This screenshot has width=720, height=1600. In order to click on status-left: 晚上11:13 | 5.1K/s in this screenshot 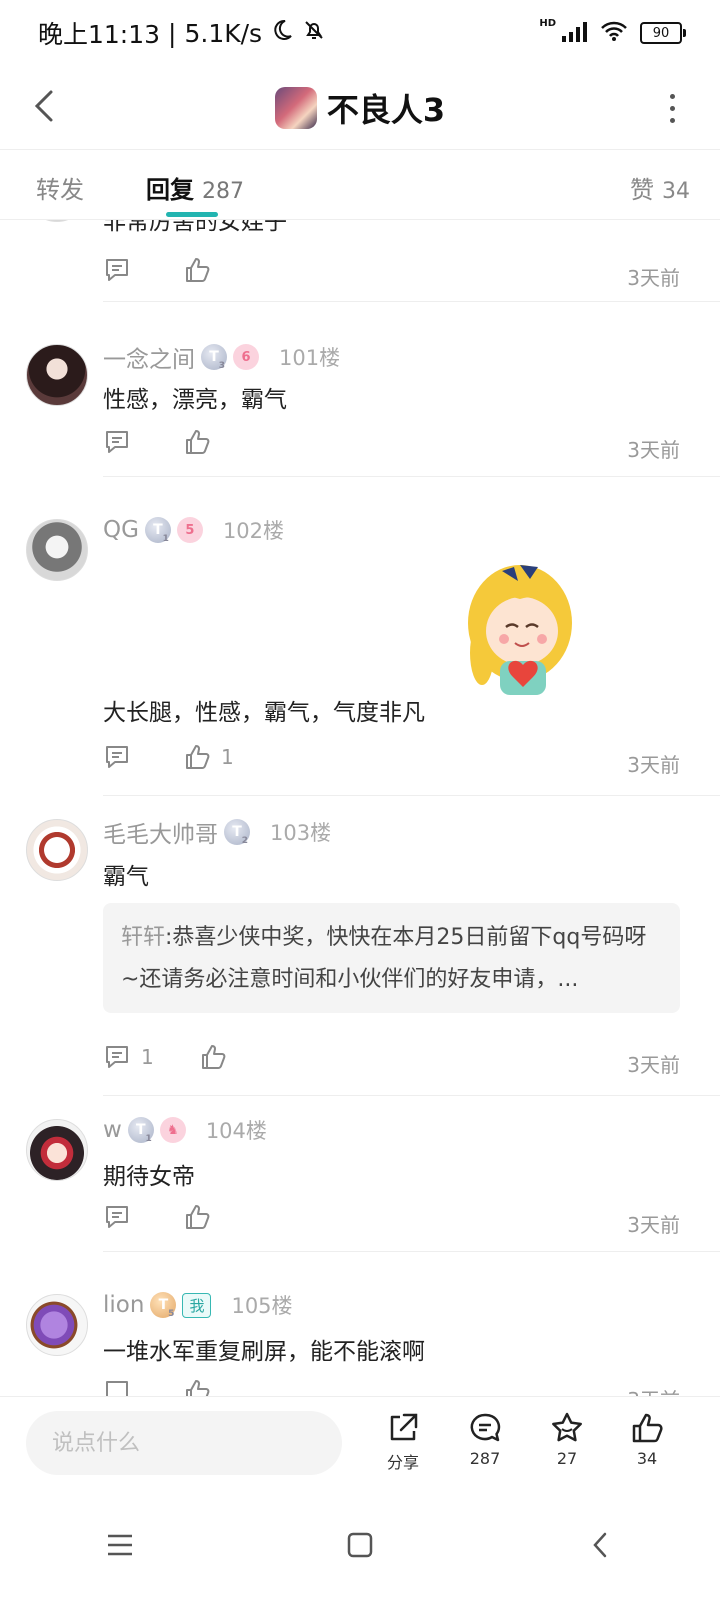, I will do `click(182, 33)`.